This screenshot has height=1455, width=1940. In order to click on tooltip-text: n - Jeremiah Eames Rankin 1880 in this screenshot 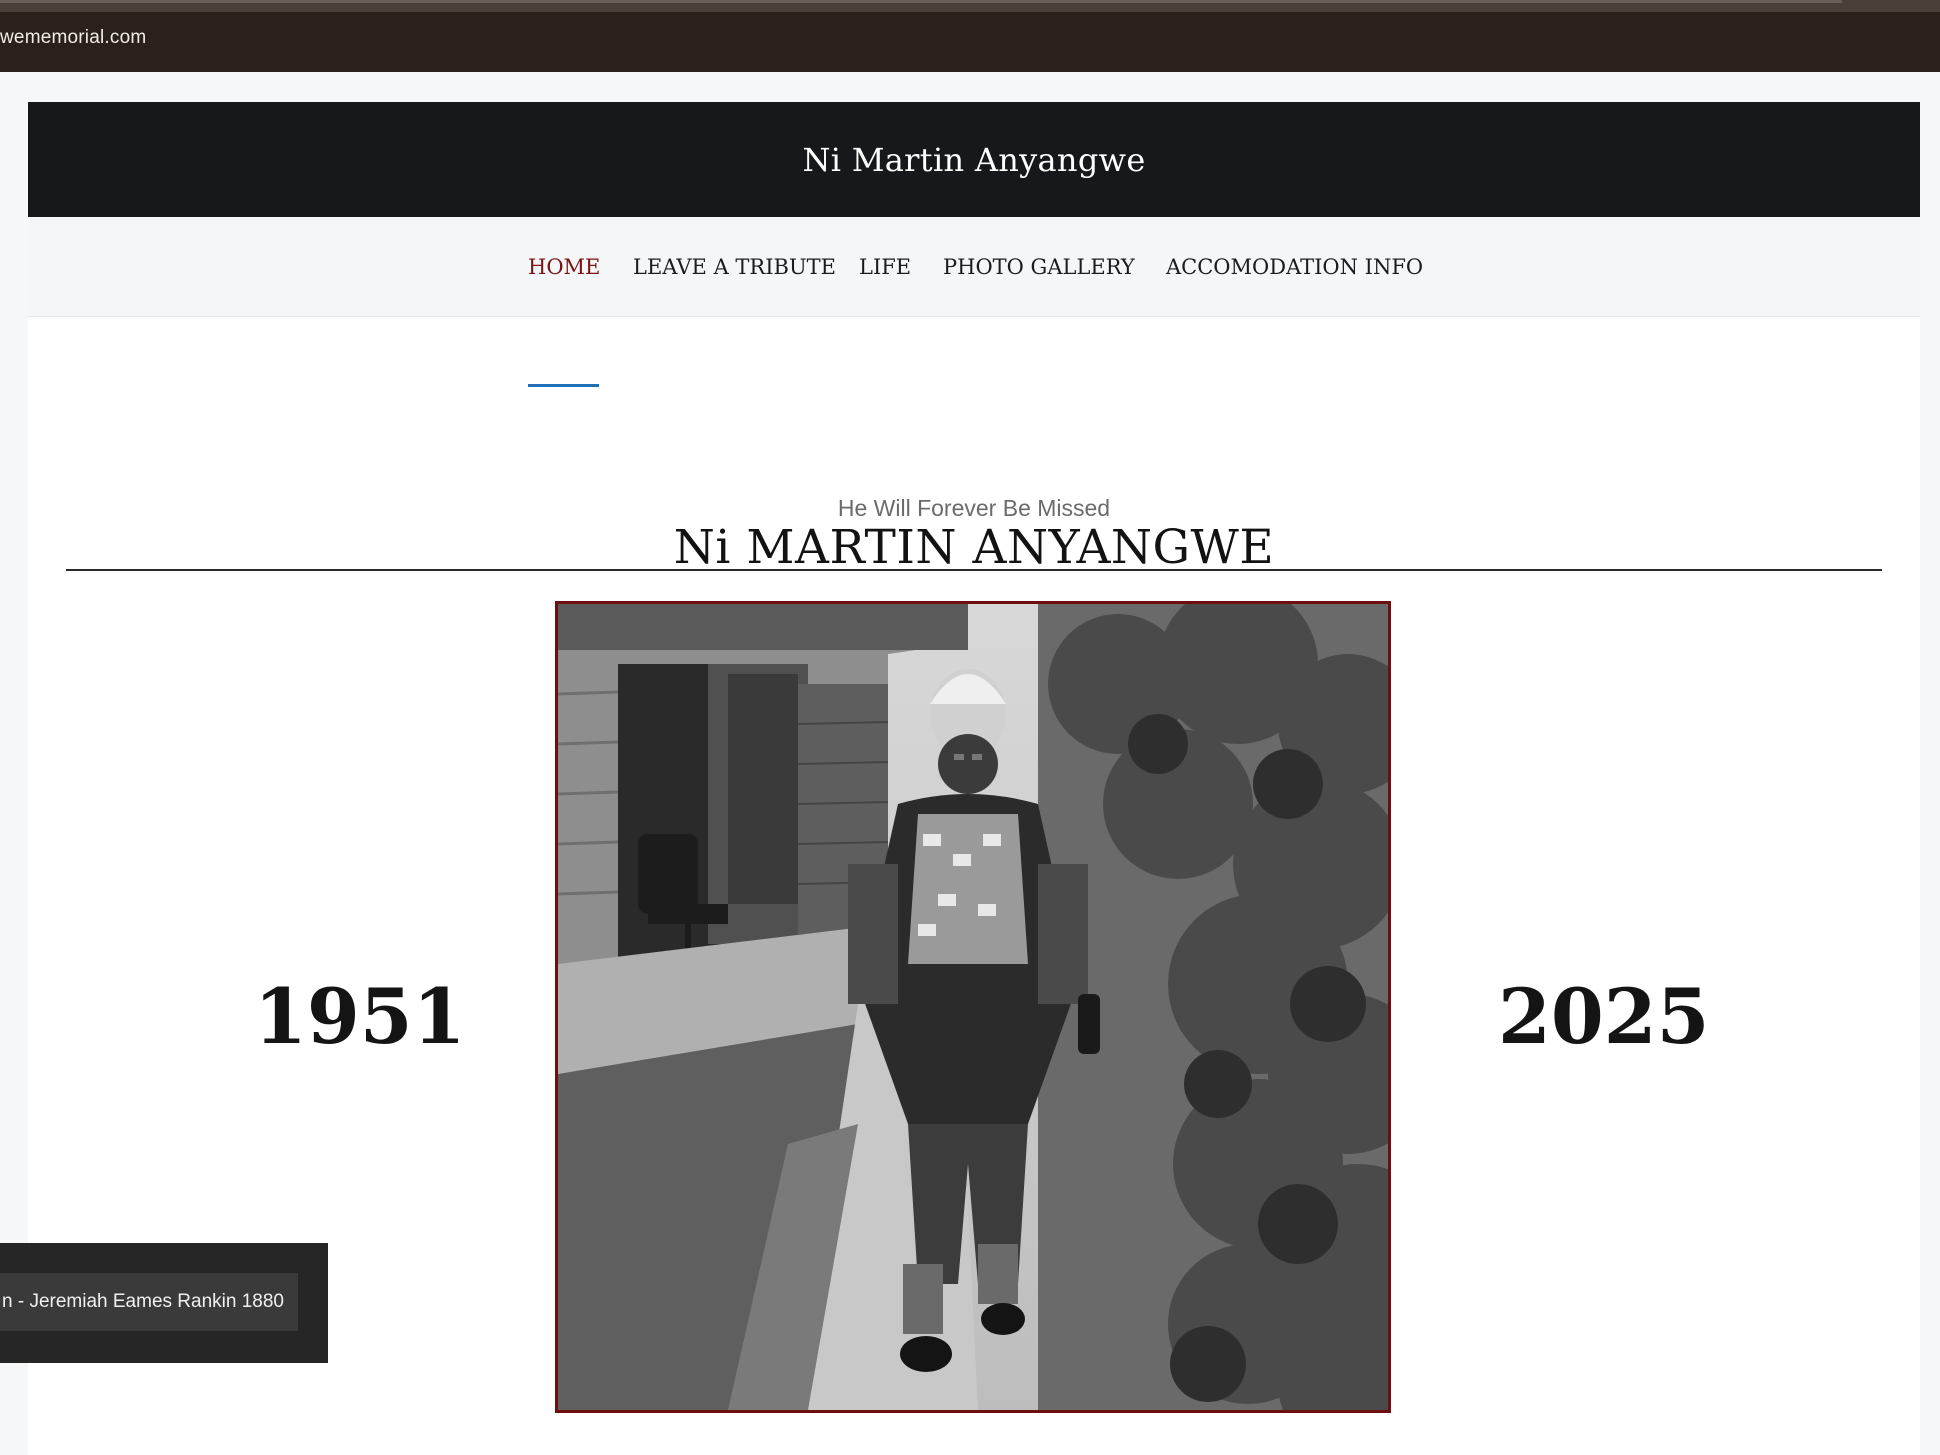, I will do `click(149, 1302)`.